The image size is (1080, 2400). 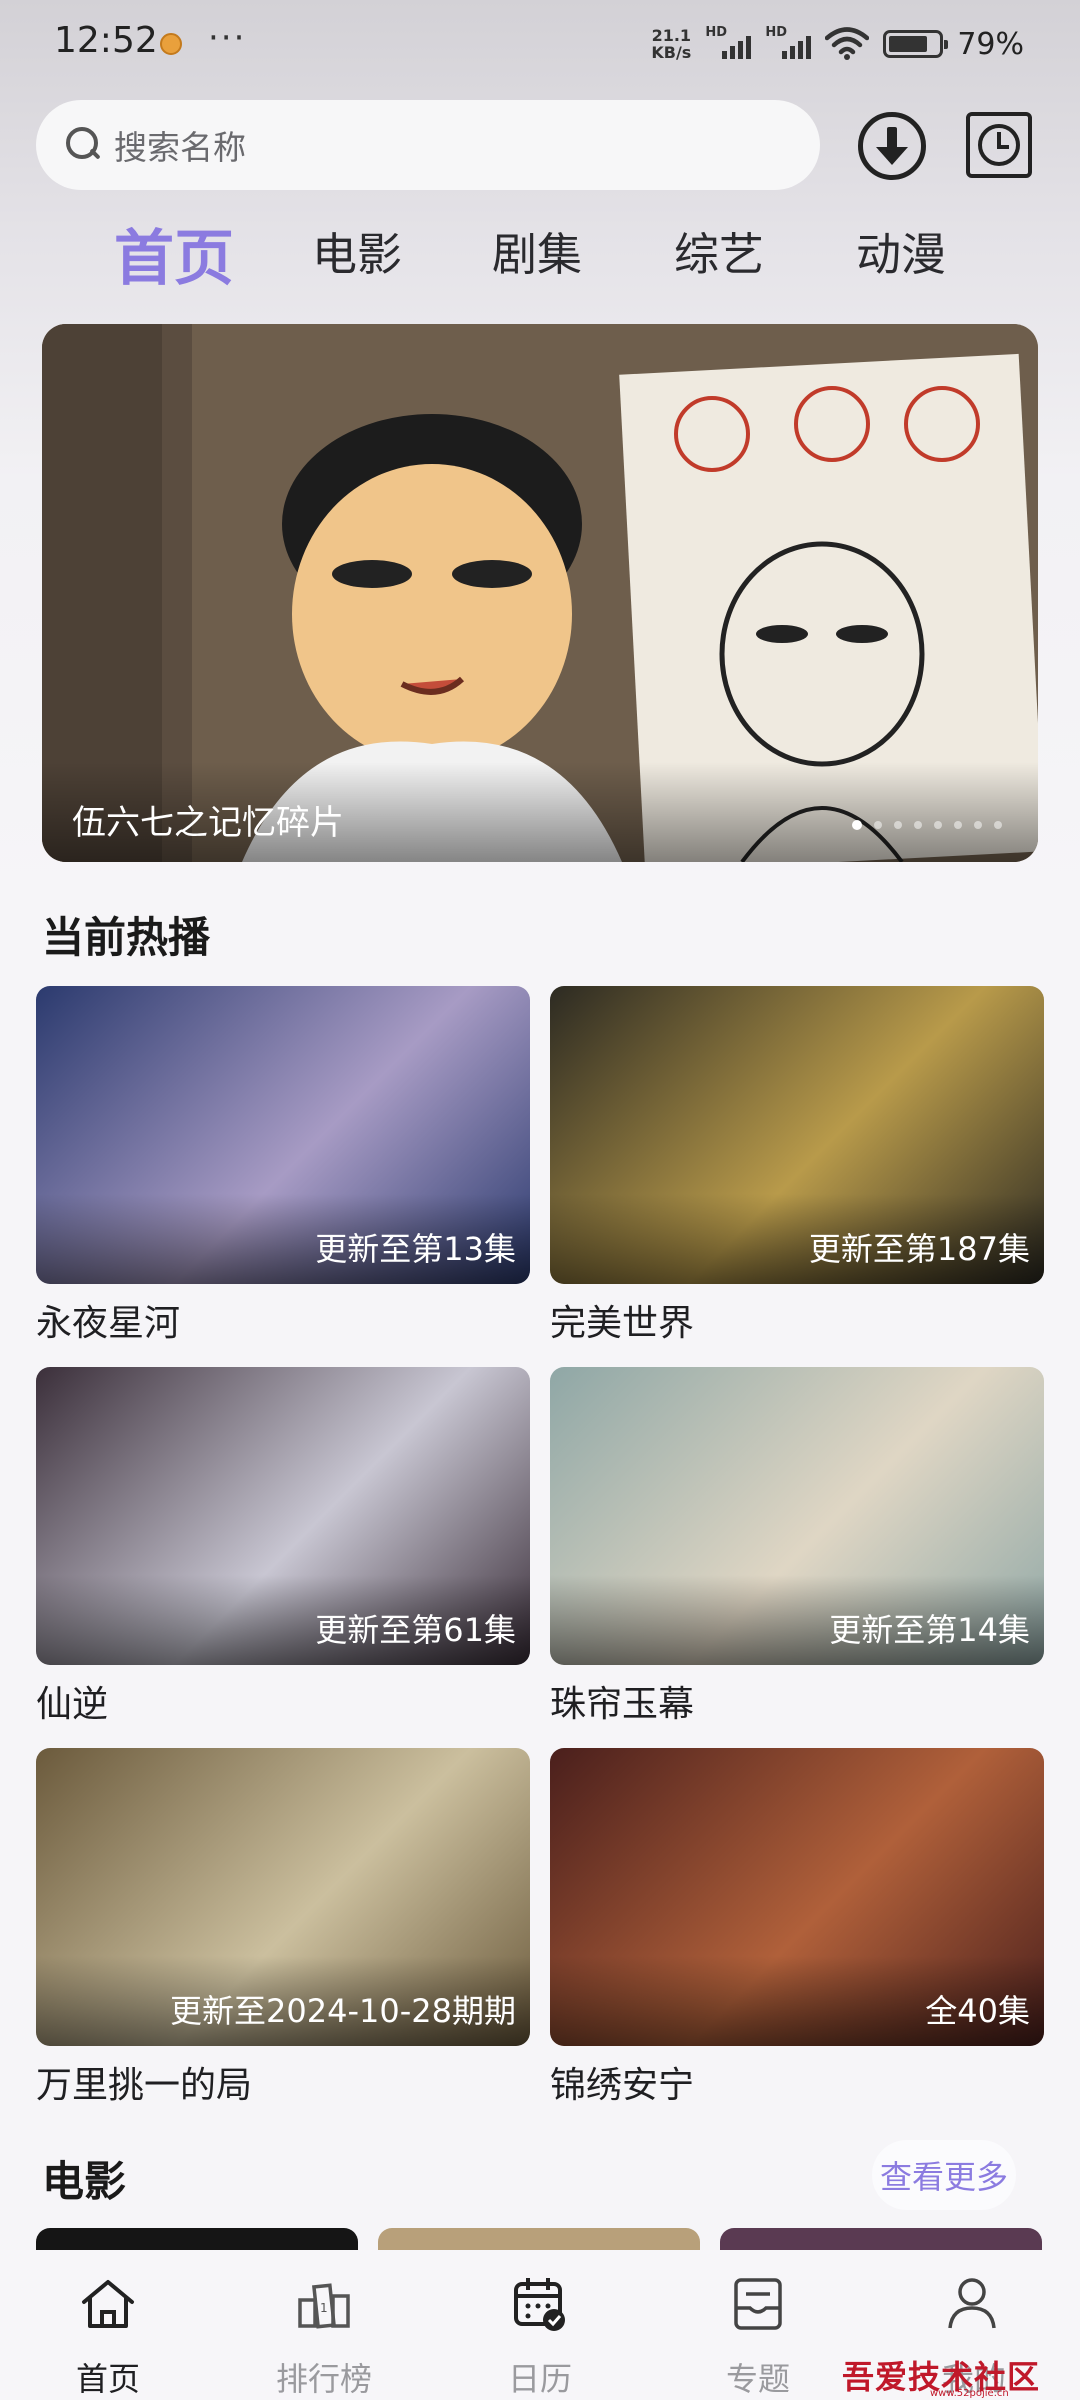 What do you see at coordinates (208, 823) in the screenshot?
I see `banner-caption: 伍六七之记忆碎片` at bounding box center [208, 823].